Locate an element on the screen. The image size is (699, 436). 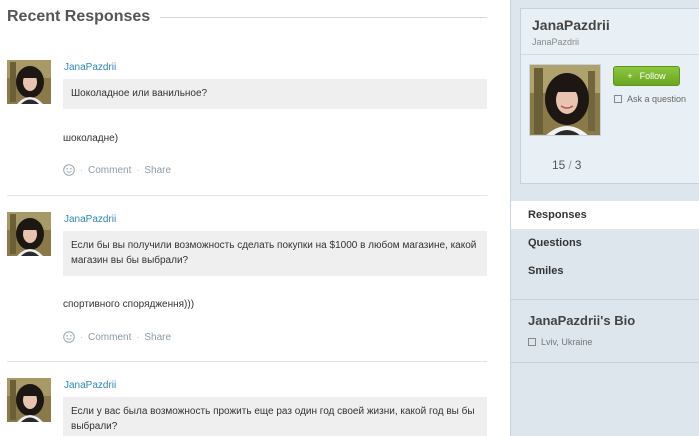
bio-title: JanaPazdrii's Bio is located at coordinates (582, 320).